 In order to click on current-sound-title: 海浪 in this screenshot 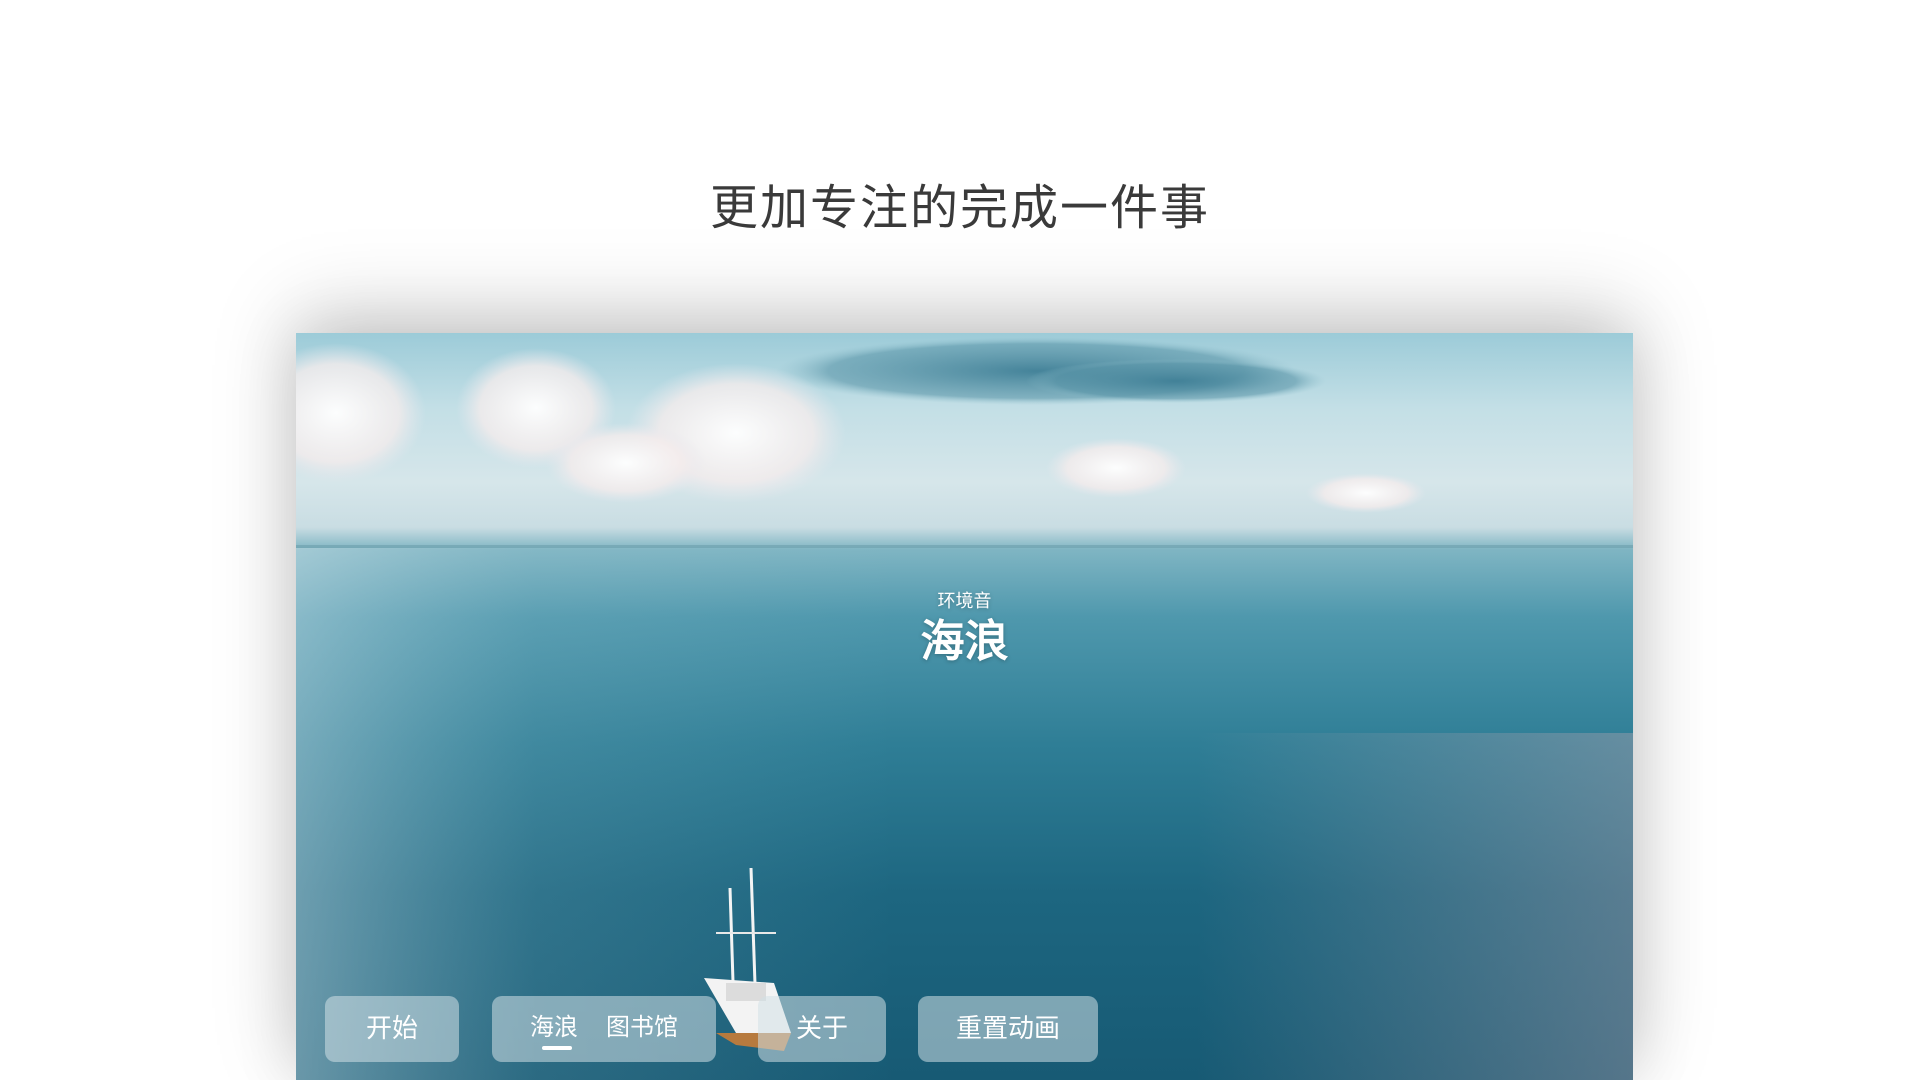, I will do `click(964, 641)`.